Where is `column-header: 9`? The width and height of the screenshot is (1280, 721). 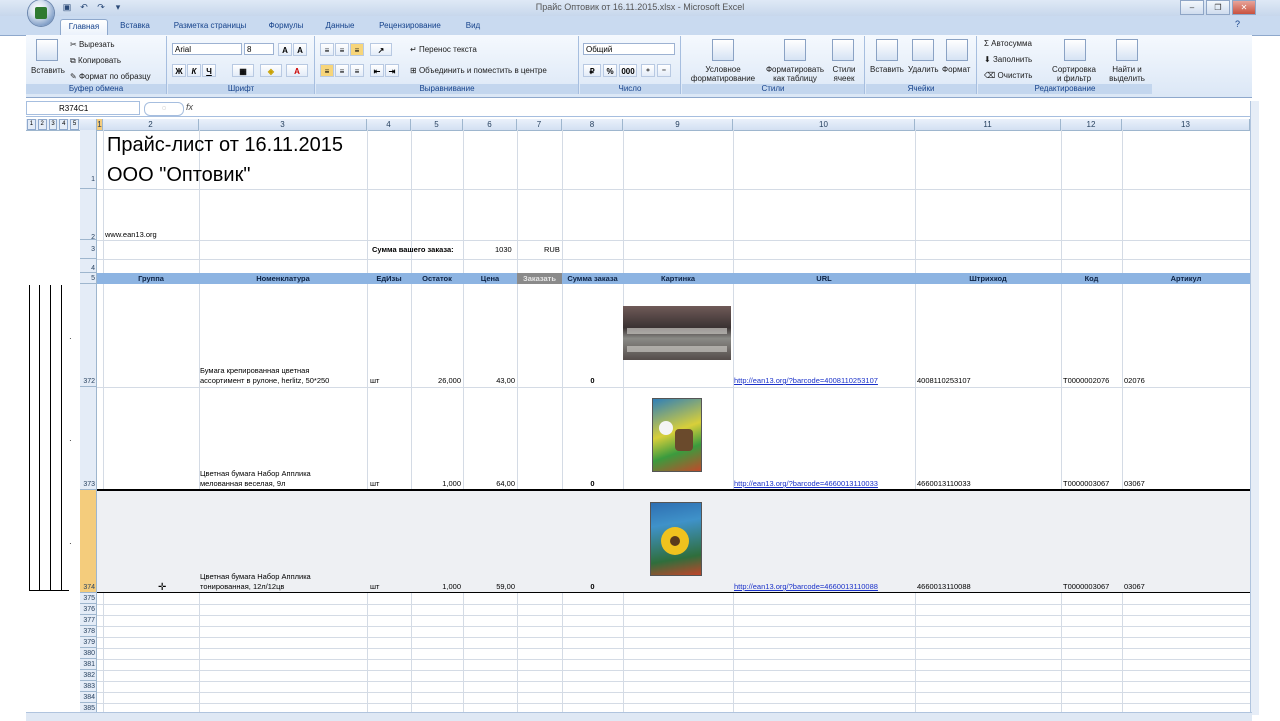 column-header: 9 is located at coordinates (678, 124).